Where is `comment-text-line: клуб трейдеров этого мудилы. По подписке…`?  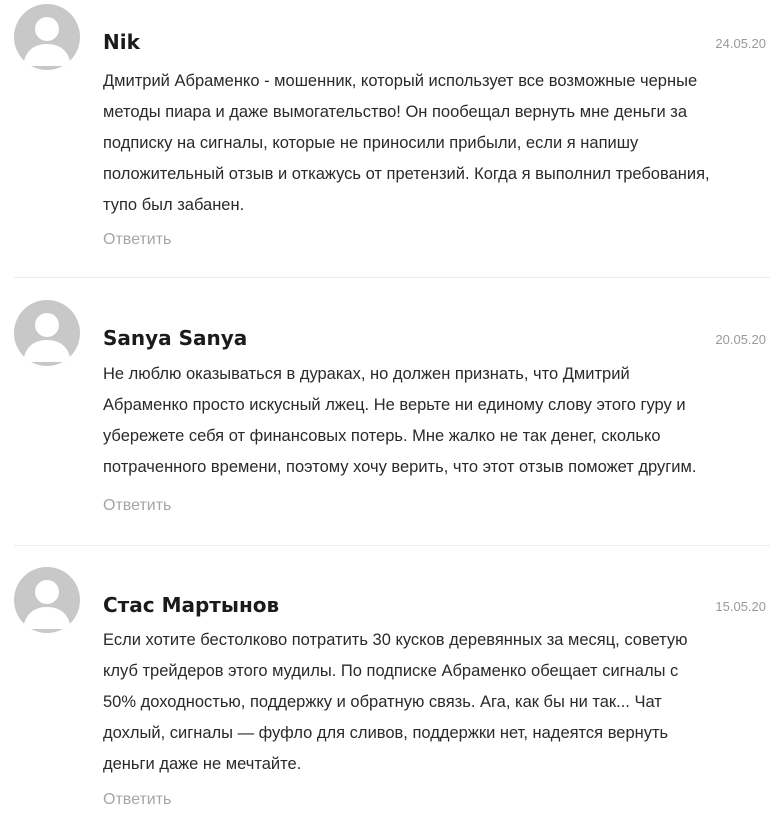
comment-text-line: клуб трейдеров этого мудилы. По подписке… is located at coordinates (391, 671).